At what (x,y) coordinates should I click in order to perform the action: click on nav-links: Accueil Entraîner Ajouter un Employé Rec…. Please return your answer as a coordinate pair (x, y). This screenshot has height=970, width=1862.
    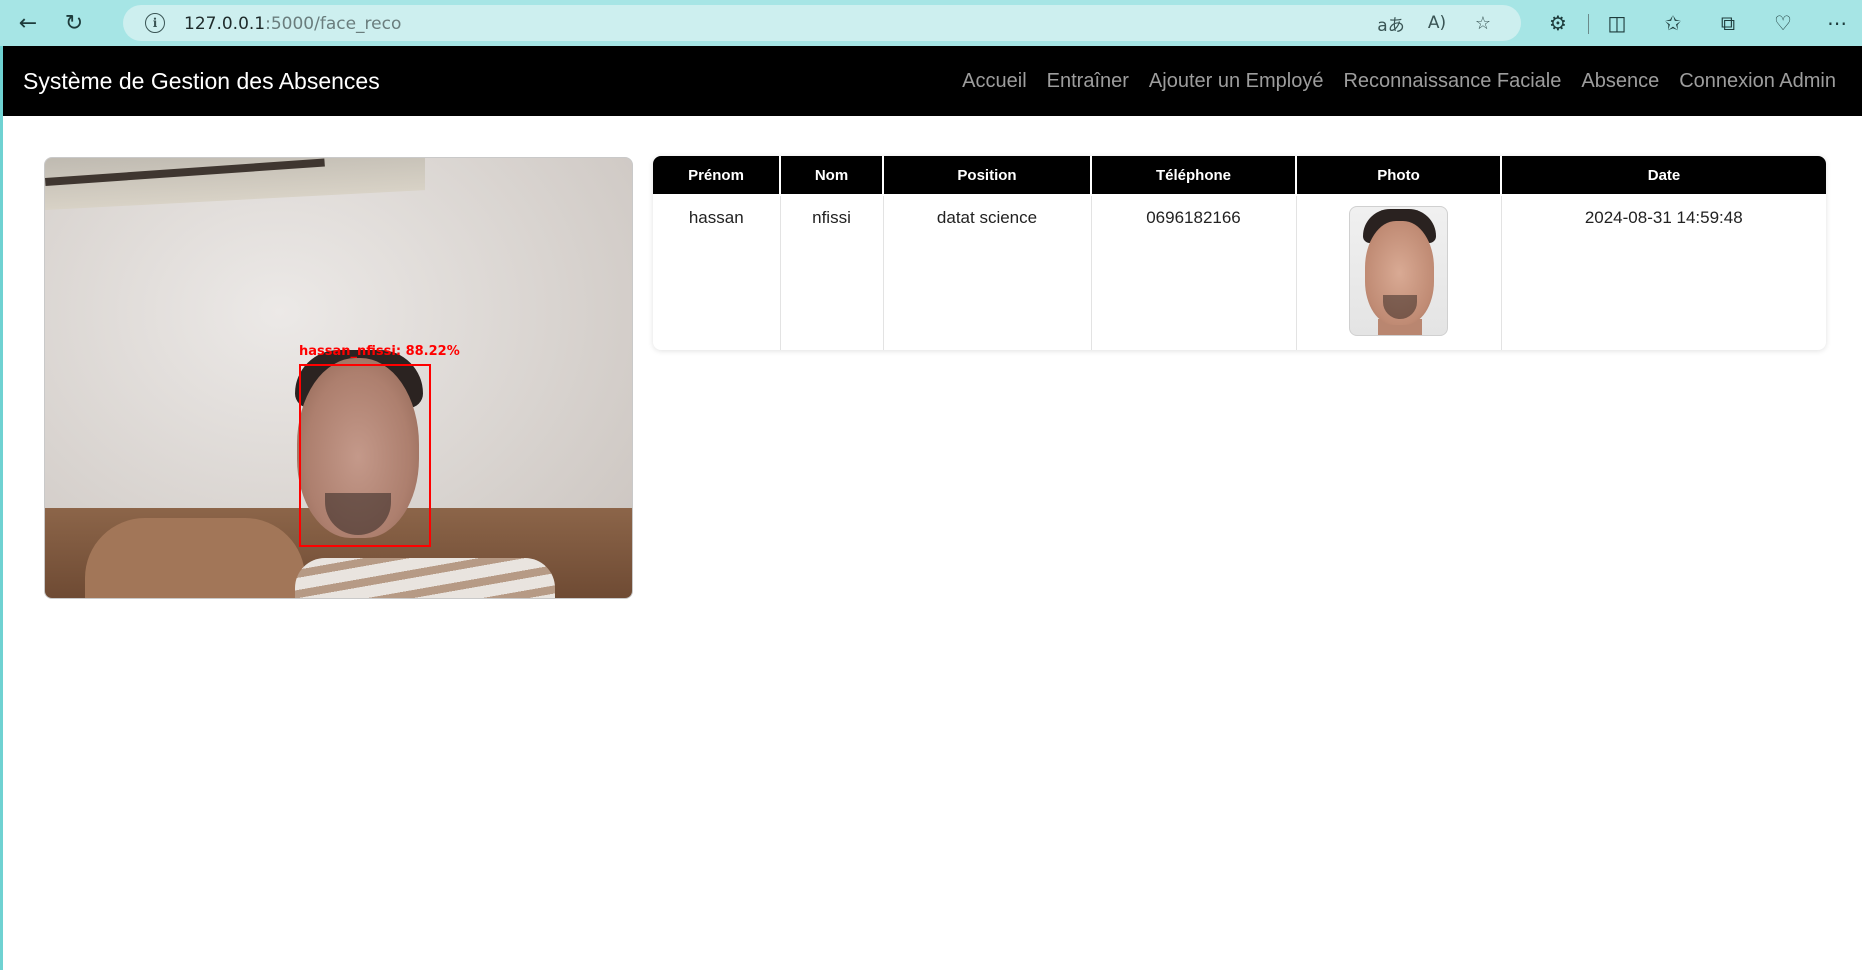
    Looking at the image, I should click on (1399, 81).